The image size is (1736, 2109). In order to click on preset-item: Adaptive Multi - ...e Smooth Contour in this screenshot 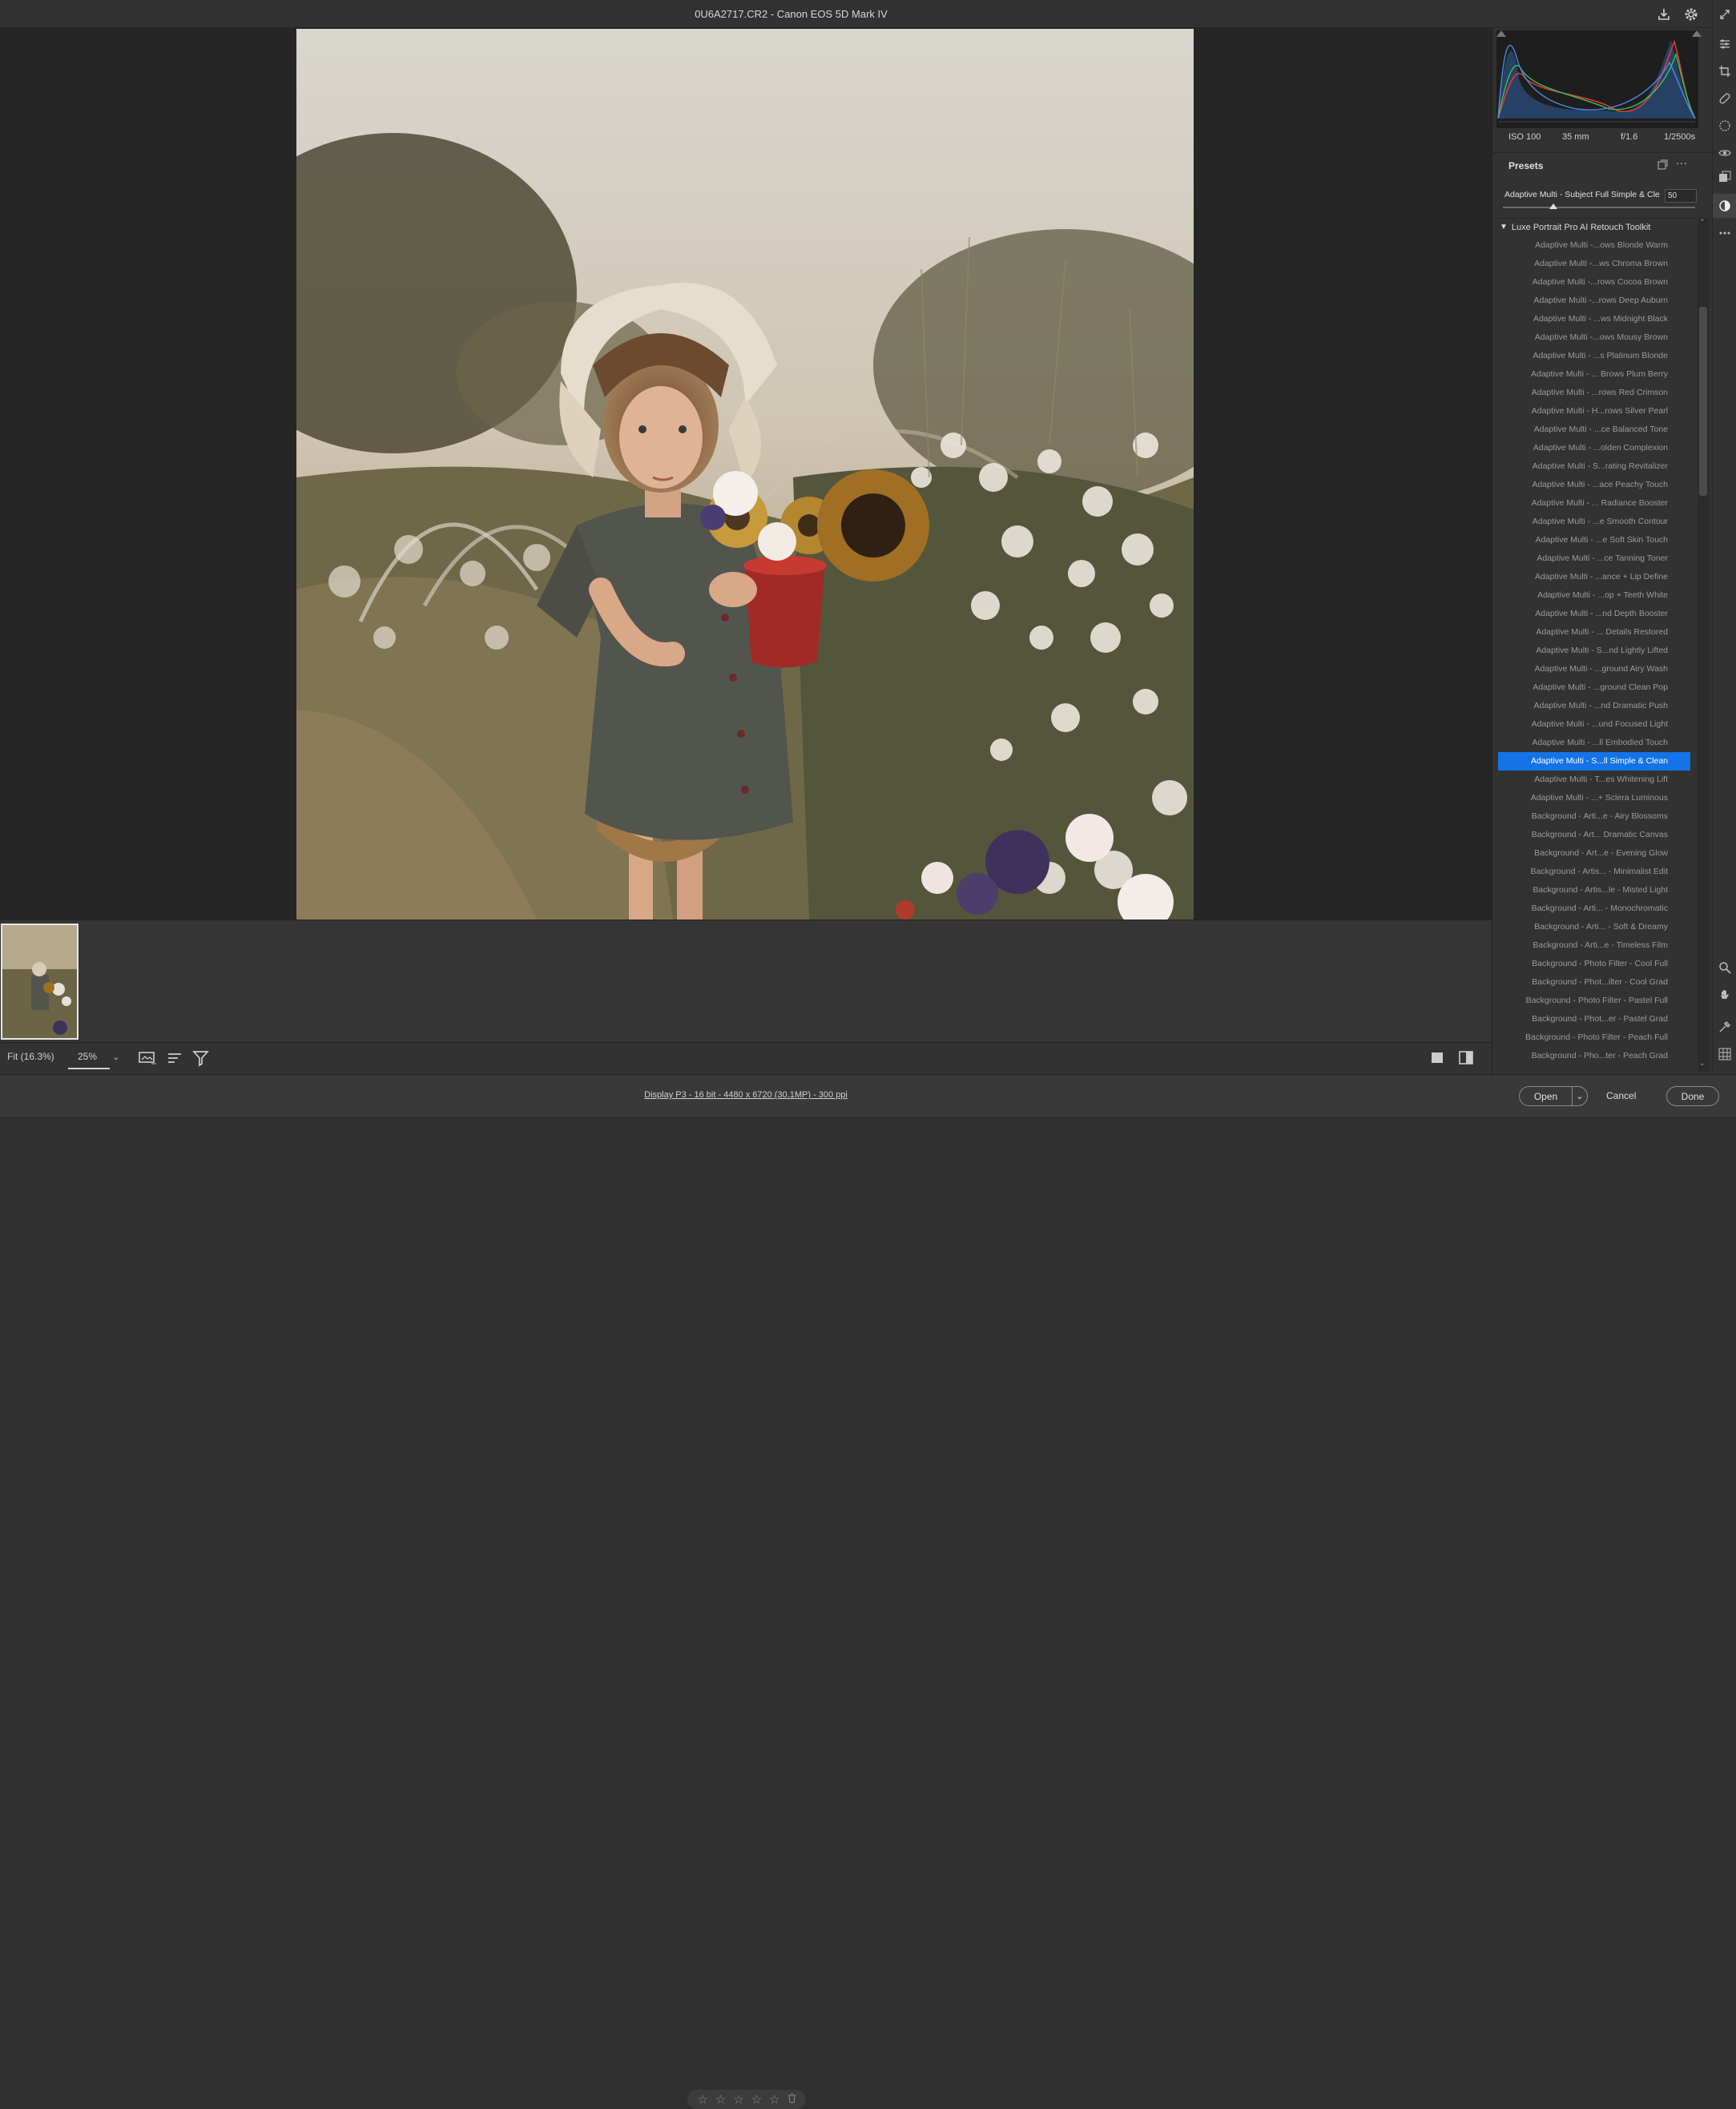, I will do `click(1594, 522)`.